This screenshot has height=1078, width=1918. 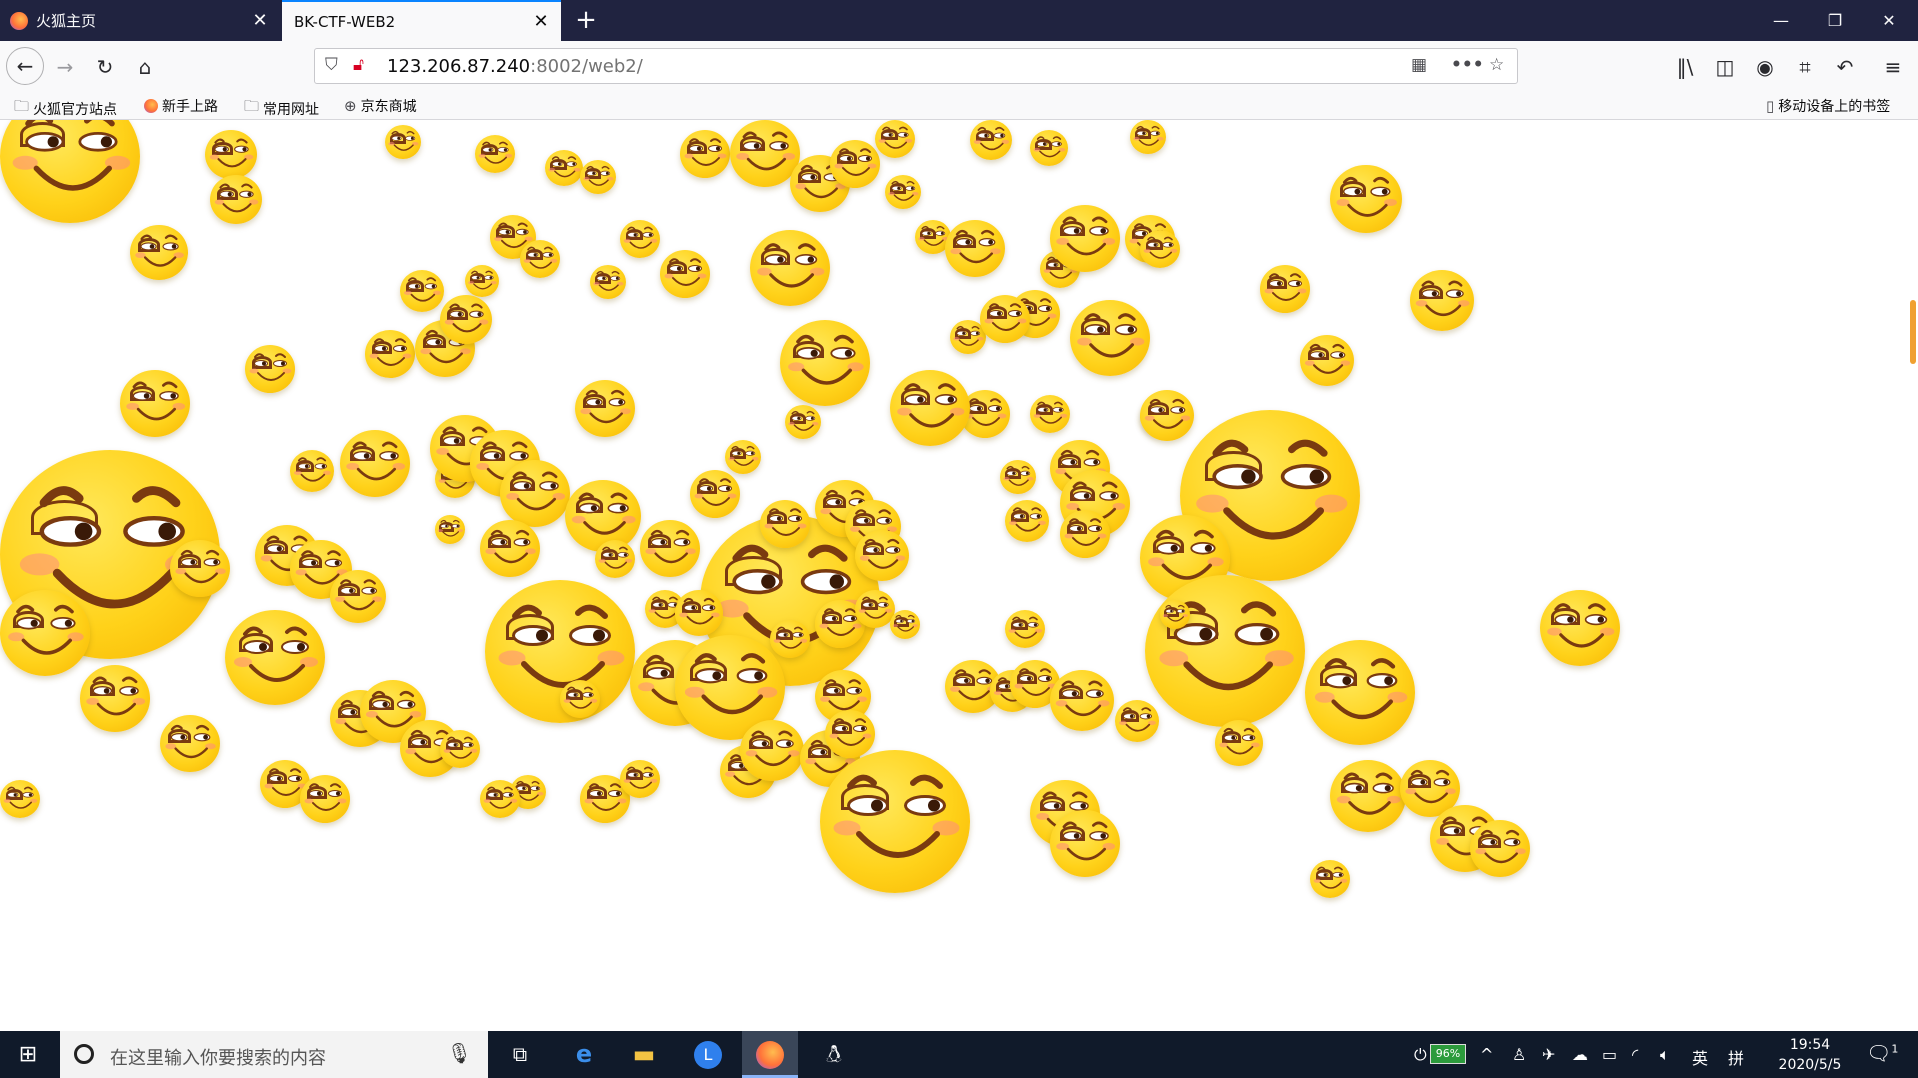 I want to click on shield-icon: ⛉, so click(x=331, y=65).